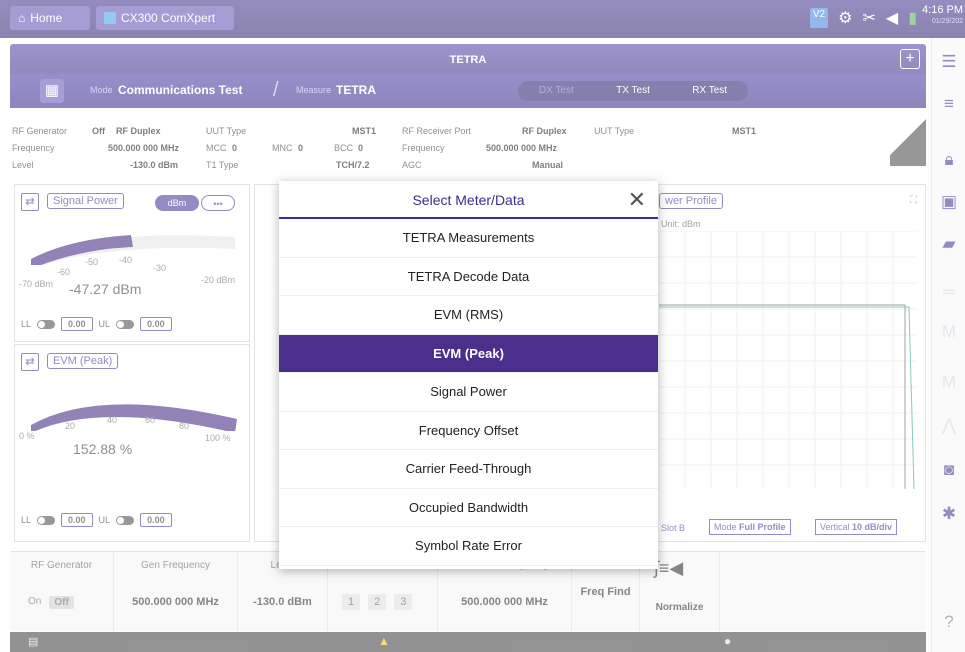  I want to click on option-tetra-decode-data: TETRA Decode Data, so click(468, 277).